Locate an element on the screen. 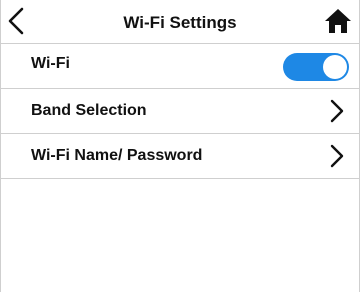 The width and height of the screenshot is (360, 292). page-title: Wi-Fi Settings is located at coordinates (180, 22).